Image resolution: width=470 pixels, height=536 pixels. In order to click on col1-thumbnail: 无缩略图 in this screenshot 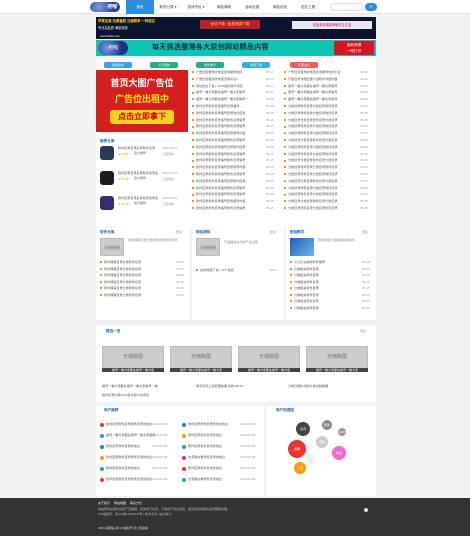, I will do `click(112, 247)`.